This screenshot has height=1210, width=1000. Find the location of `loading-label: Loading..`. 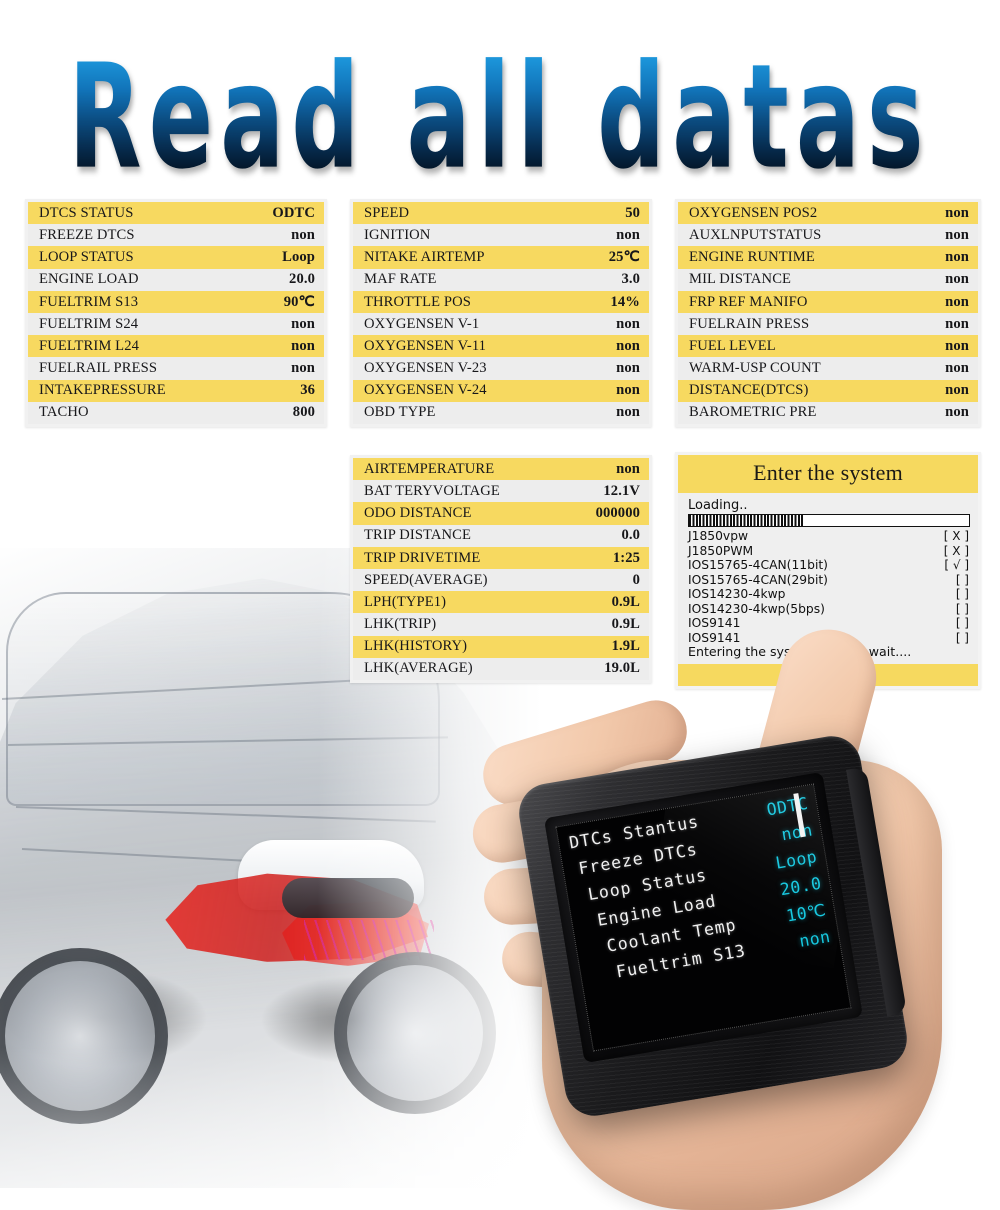

loading-label: Loading.. is located at coordinates (718, 505).